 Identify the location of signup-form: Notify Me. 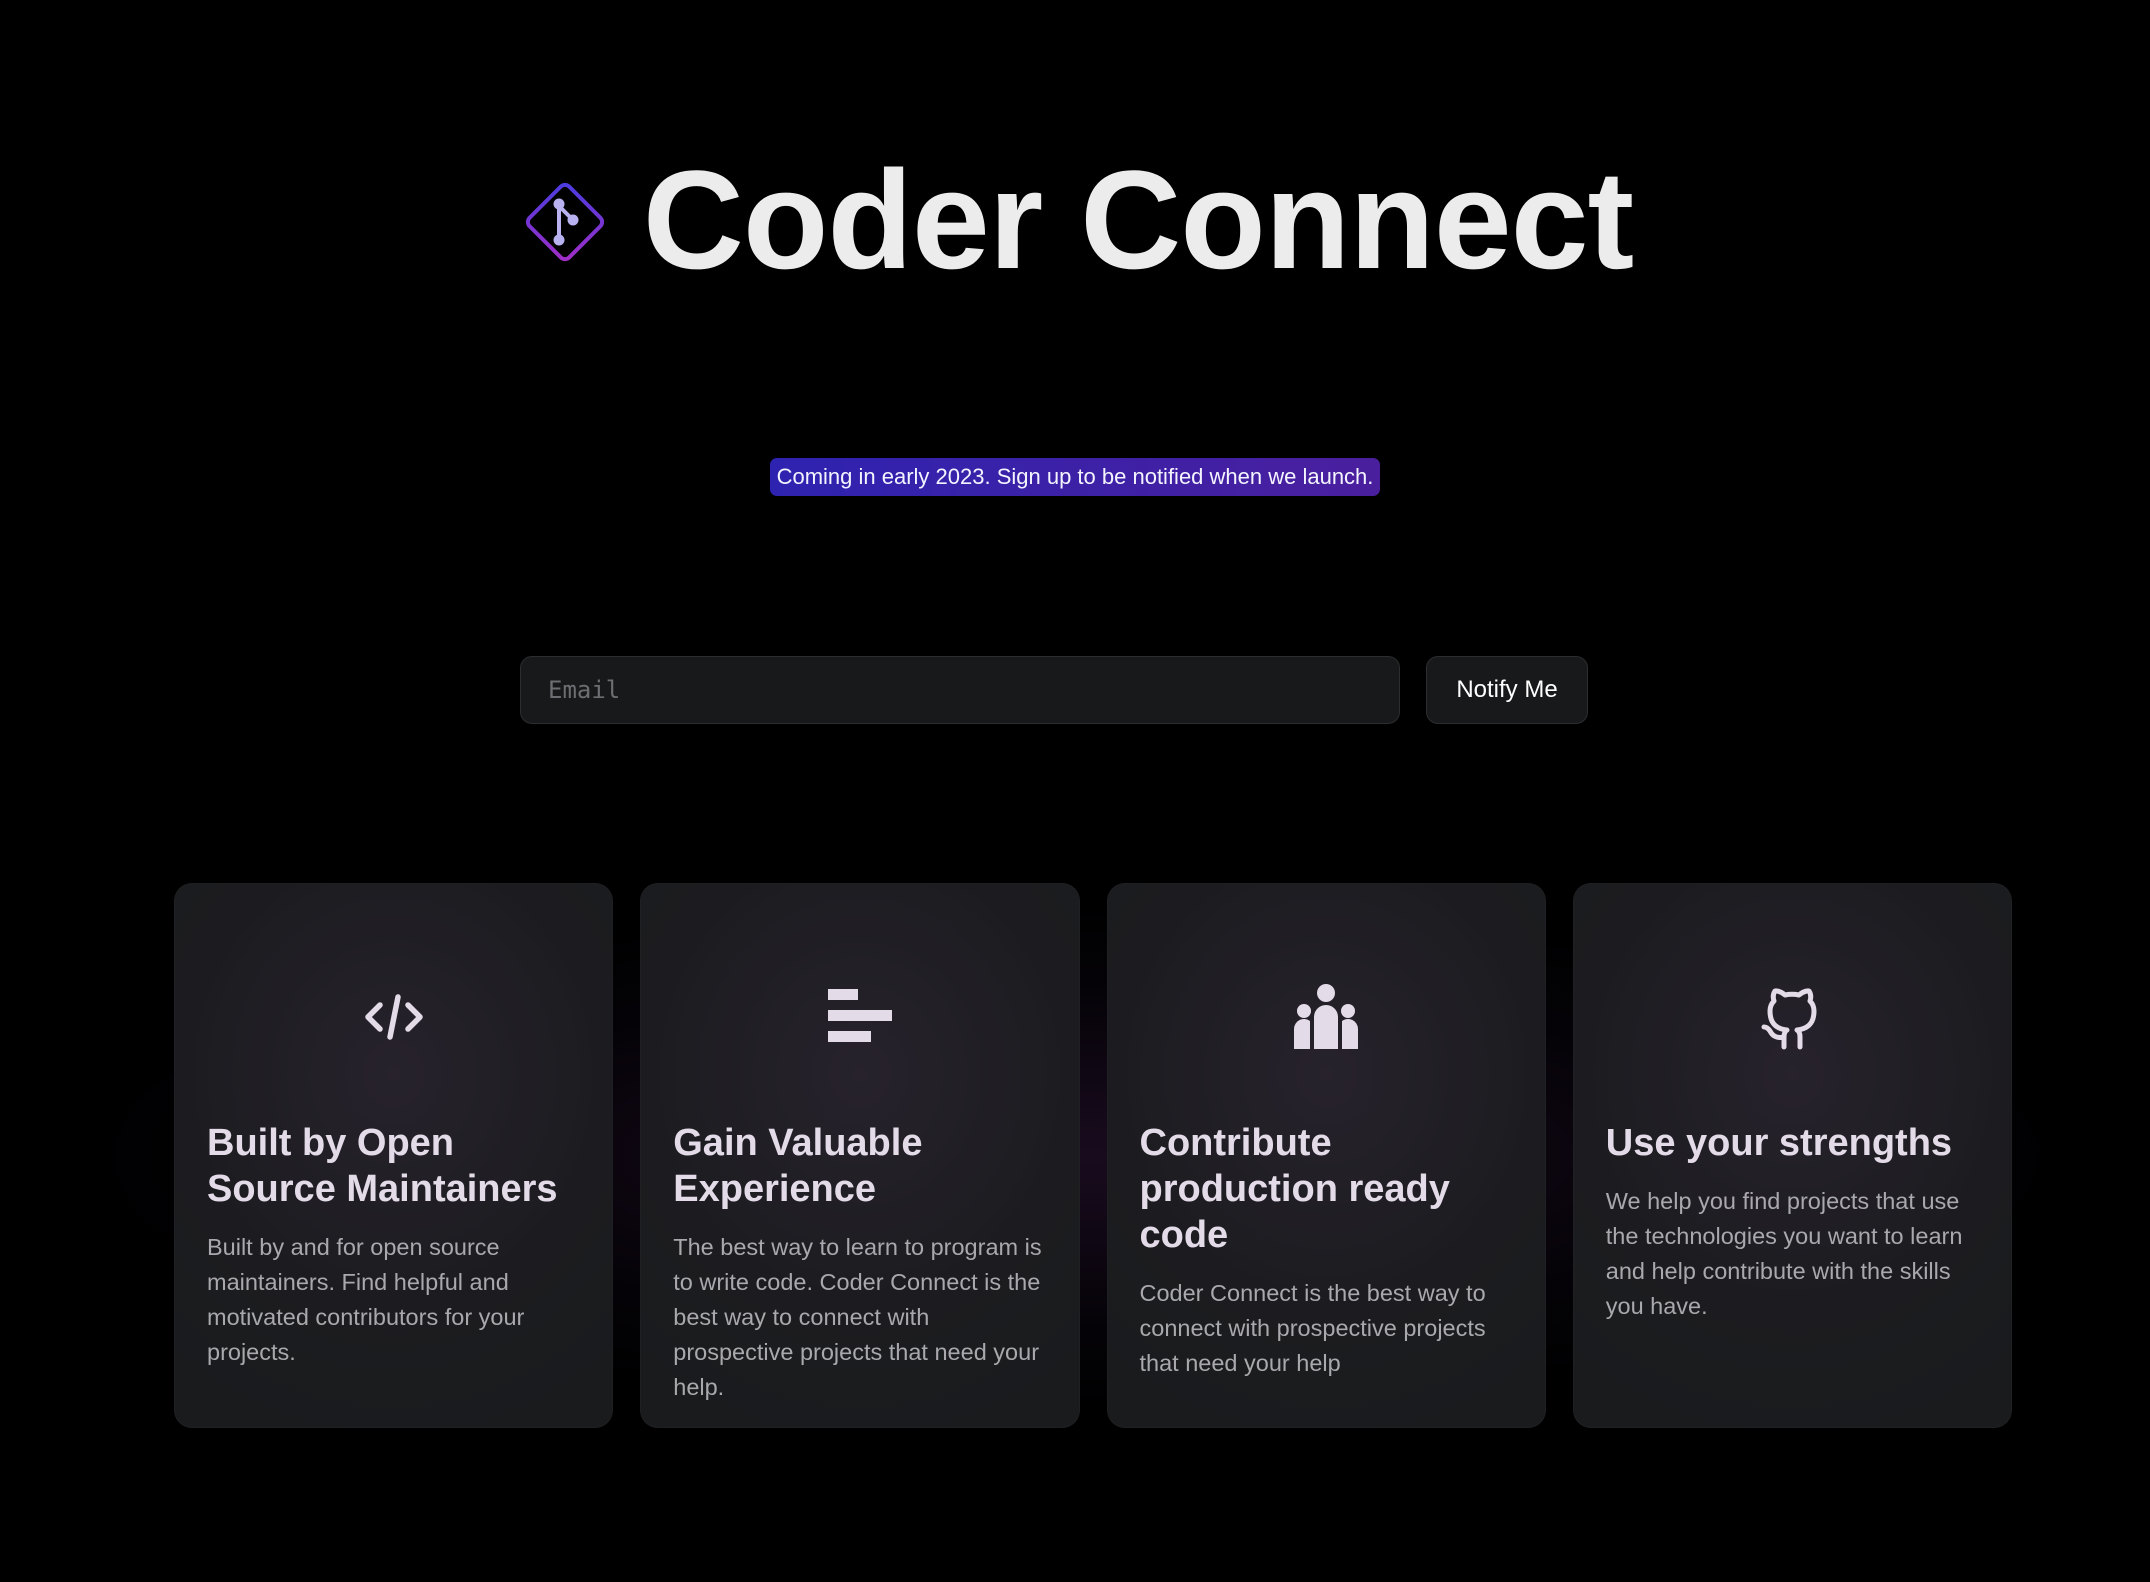
(1054, 690).